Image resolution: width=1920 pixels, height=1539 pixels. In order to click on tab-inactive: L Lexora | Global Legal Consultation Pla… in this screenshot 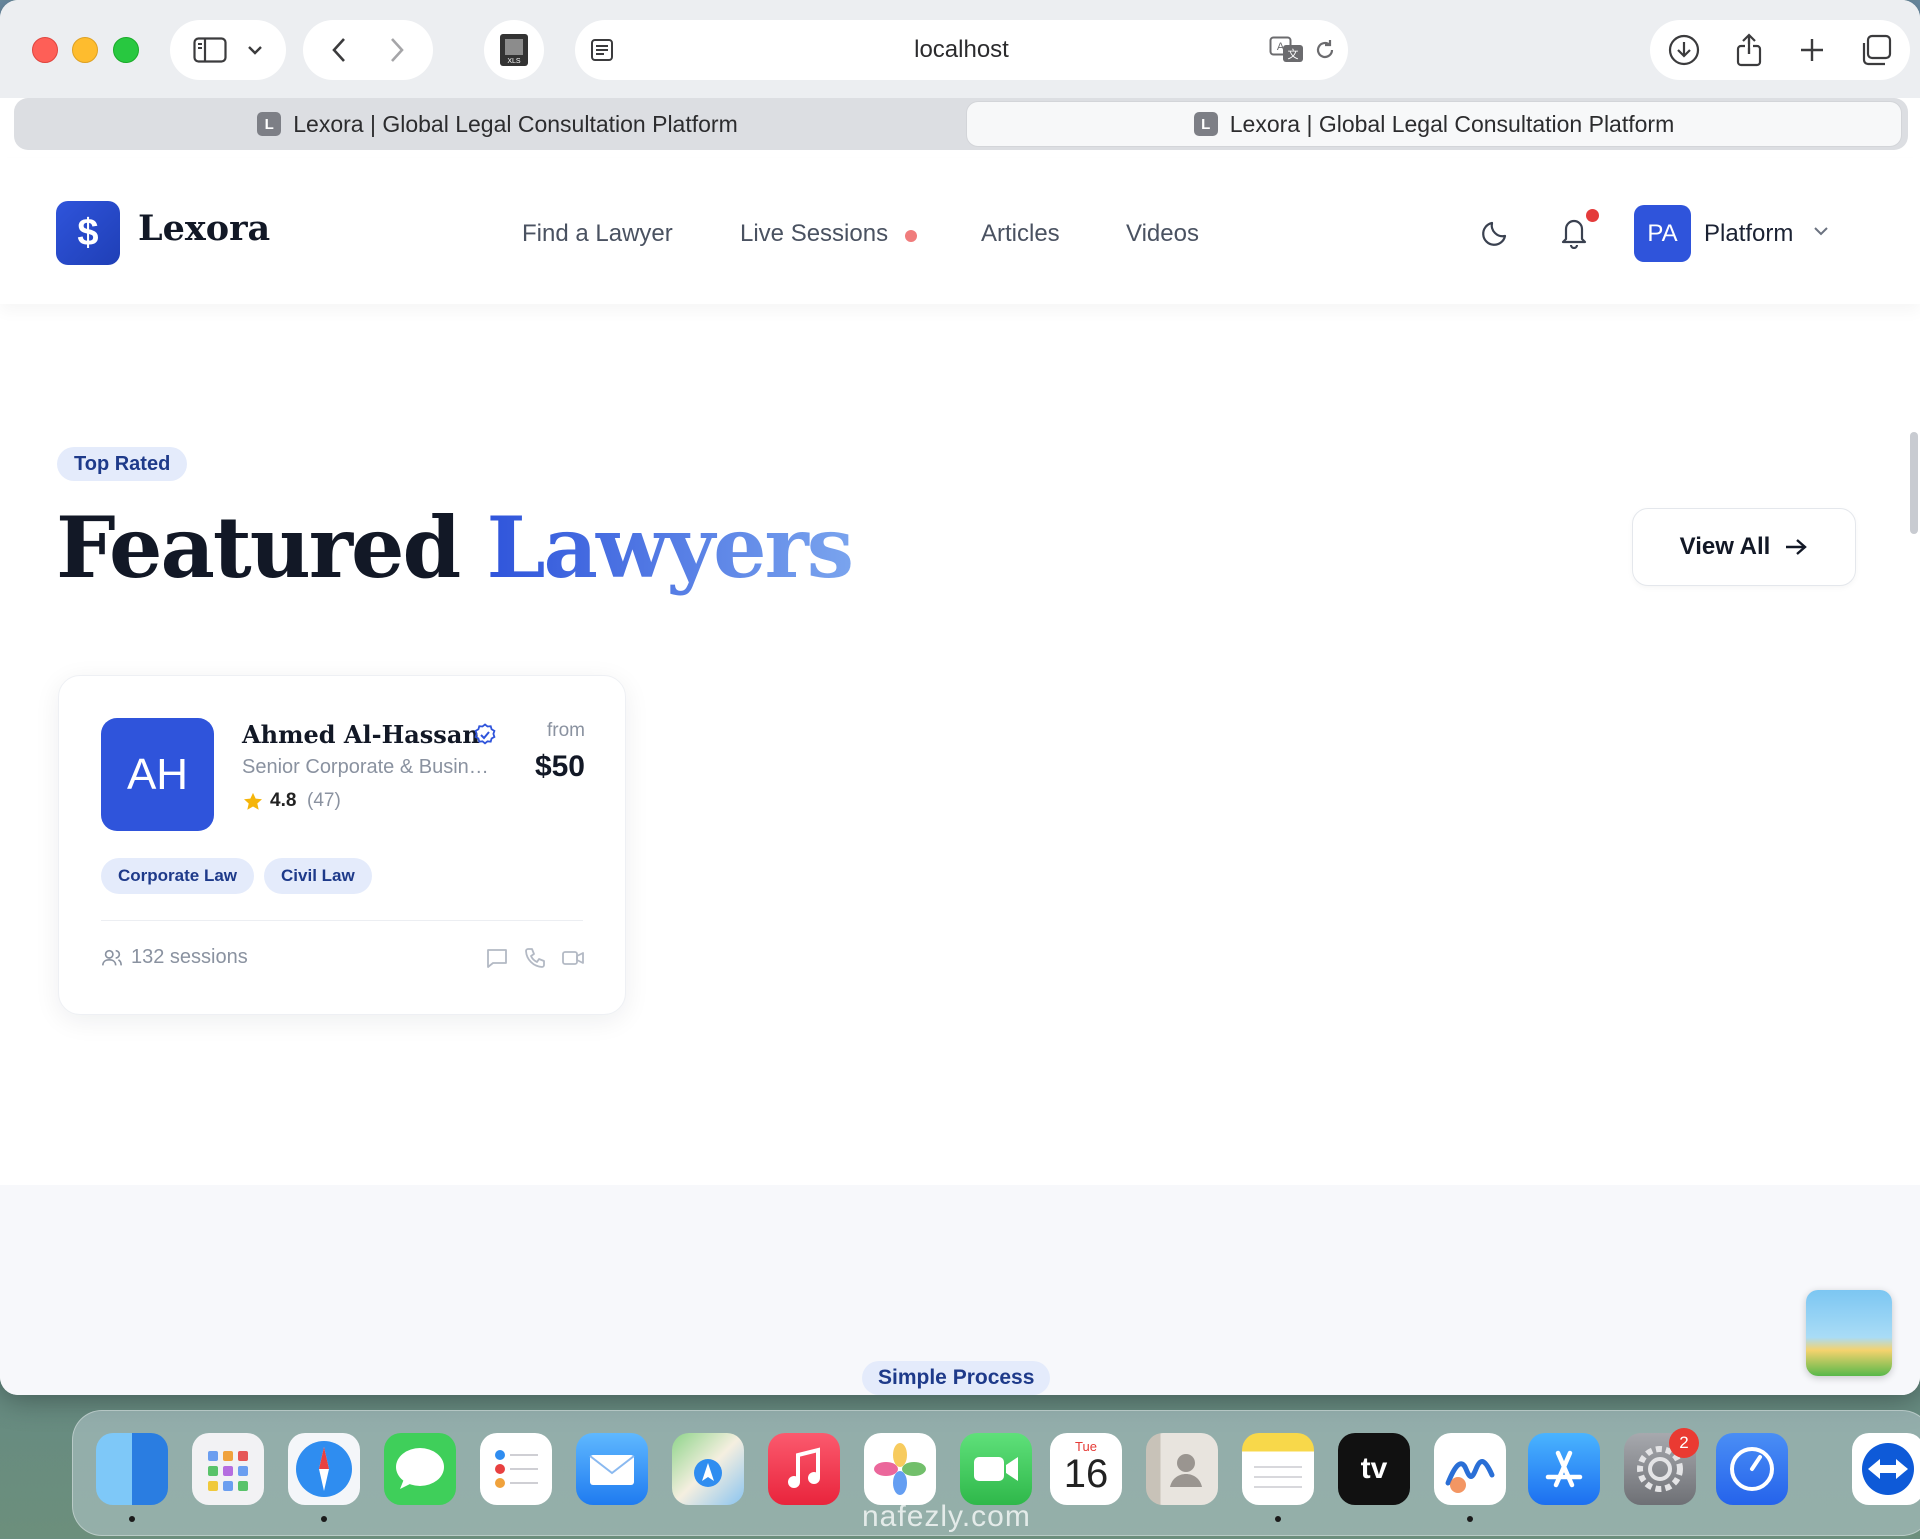, I will do `click(497, 124)`.